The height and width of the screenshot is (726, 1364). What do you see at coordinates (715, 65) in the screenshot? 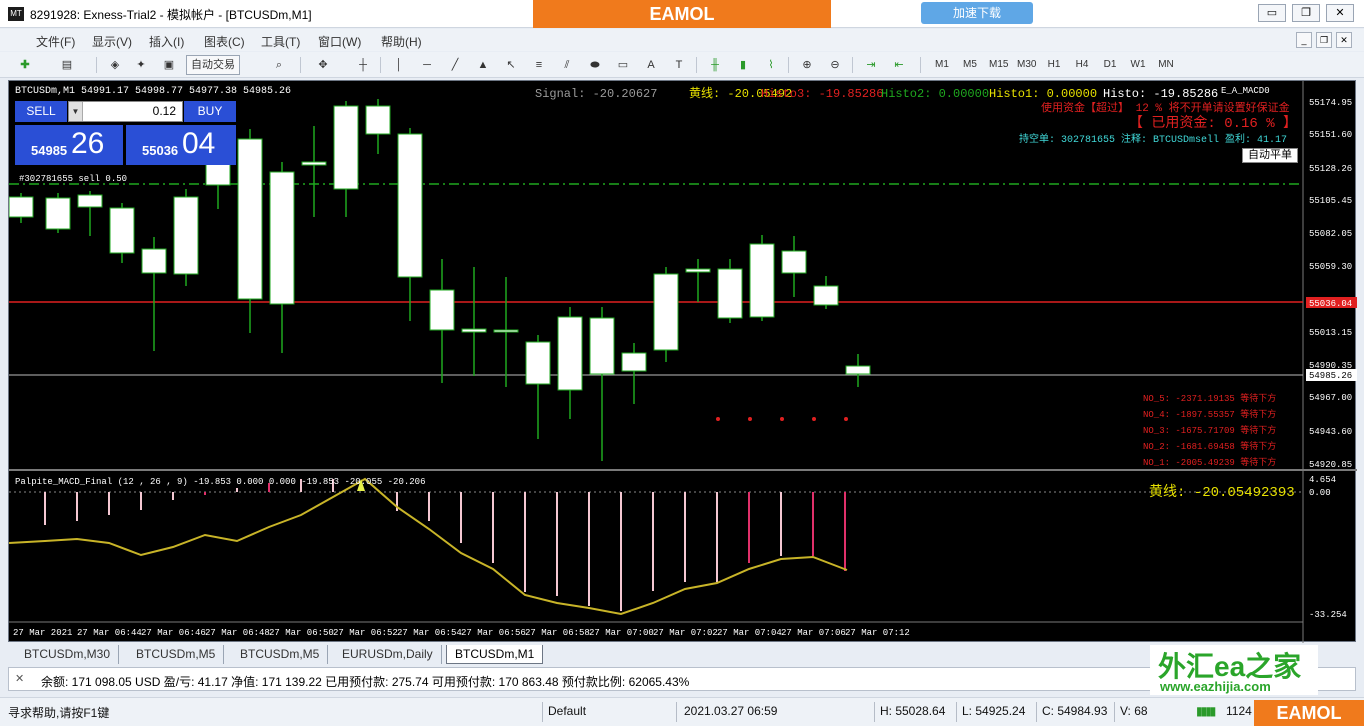
I see `bar-chart-icon: ╫` at bounding box center [715, 65].